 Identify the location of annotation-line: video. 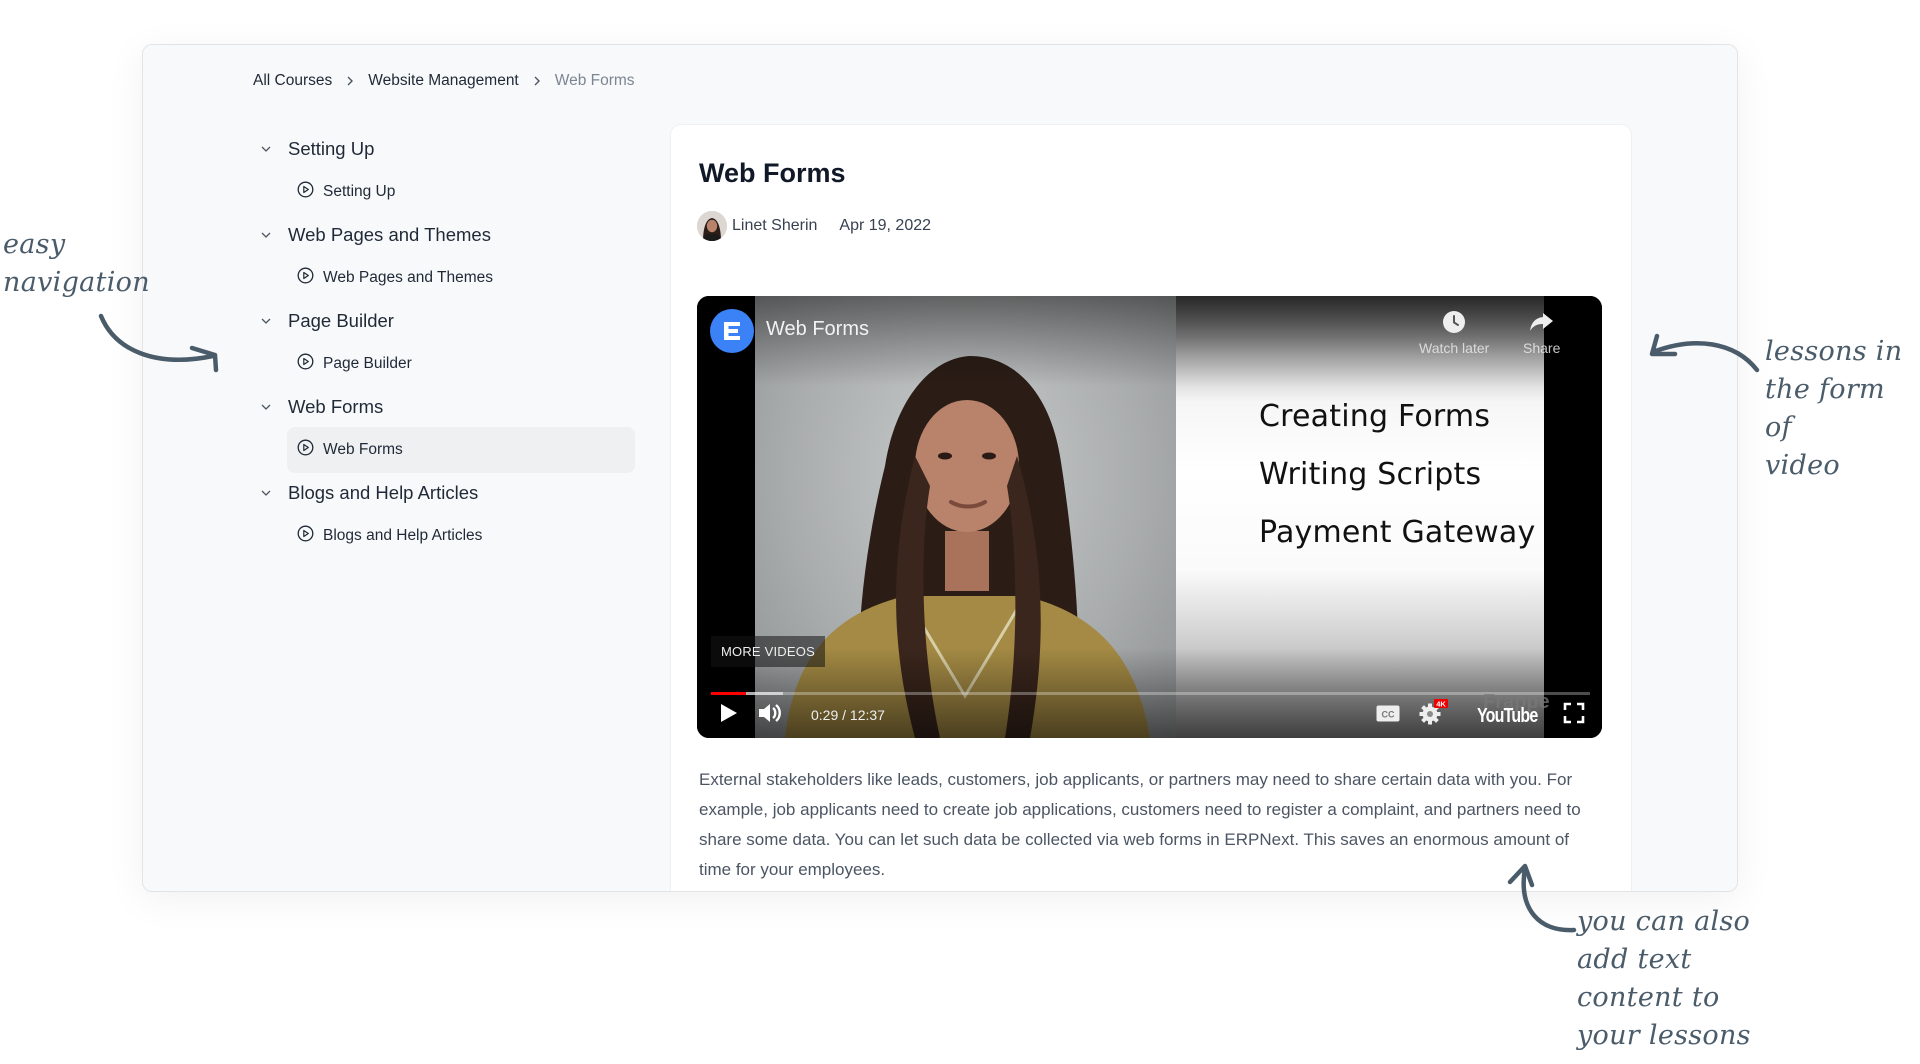
(1802, 465).